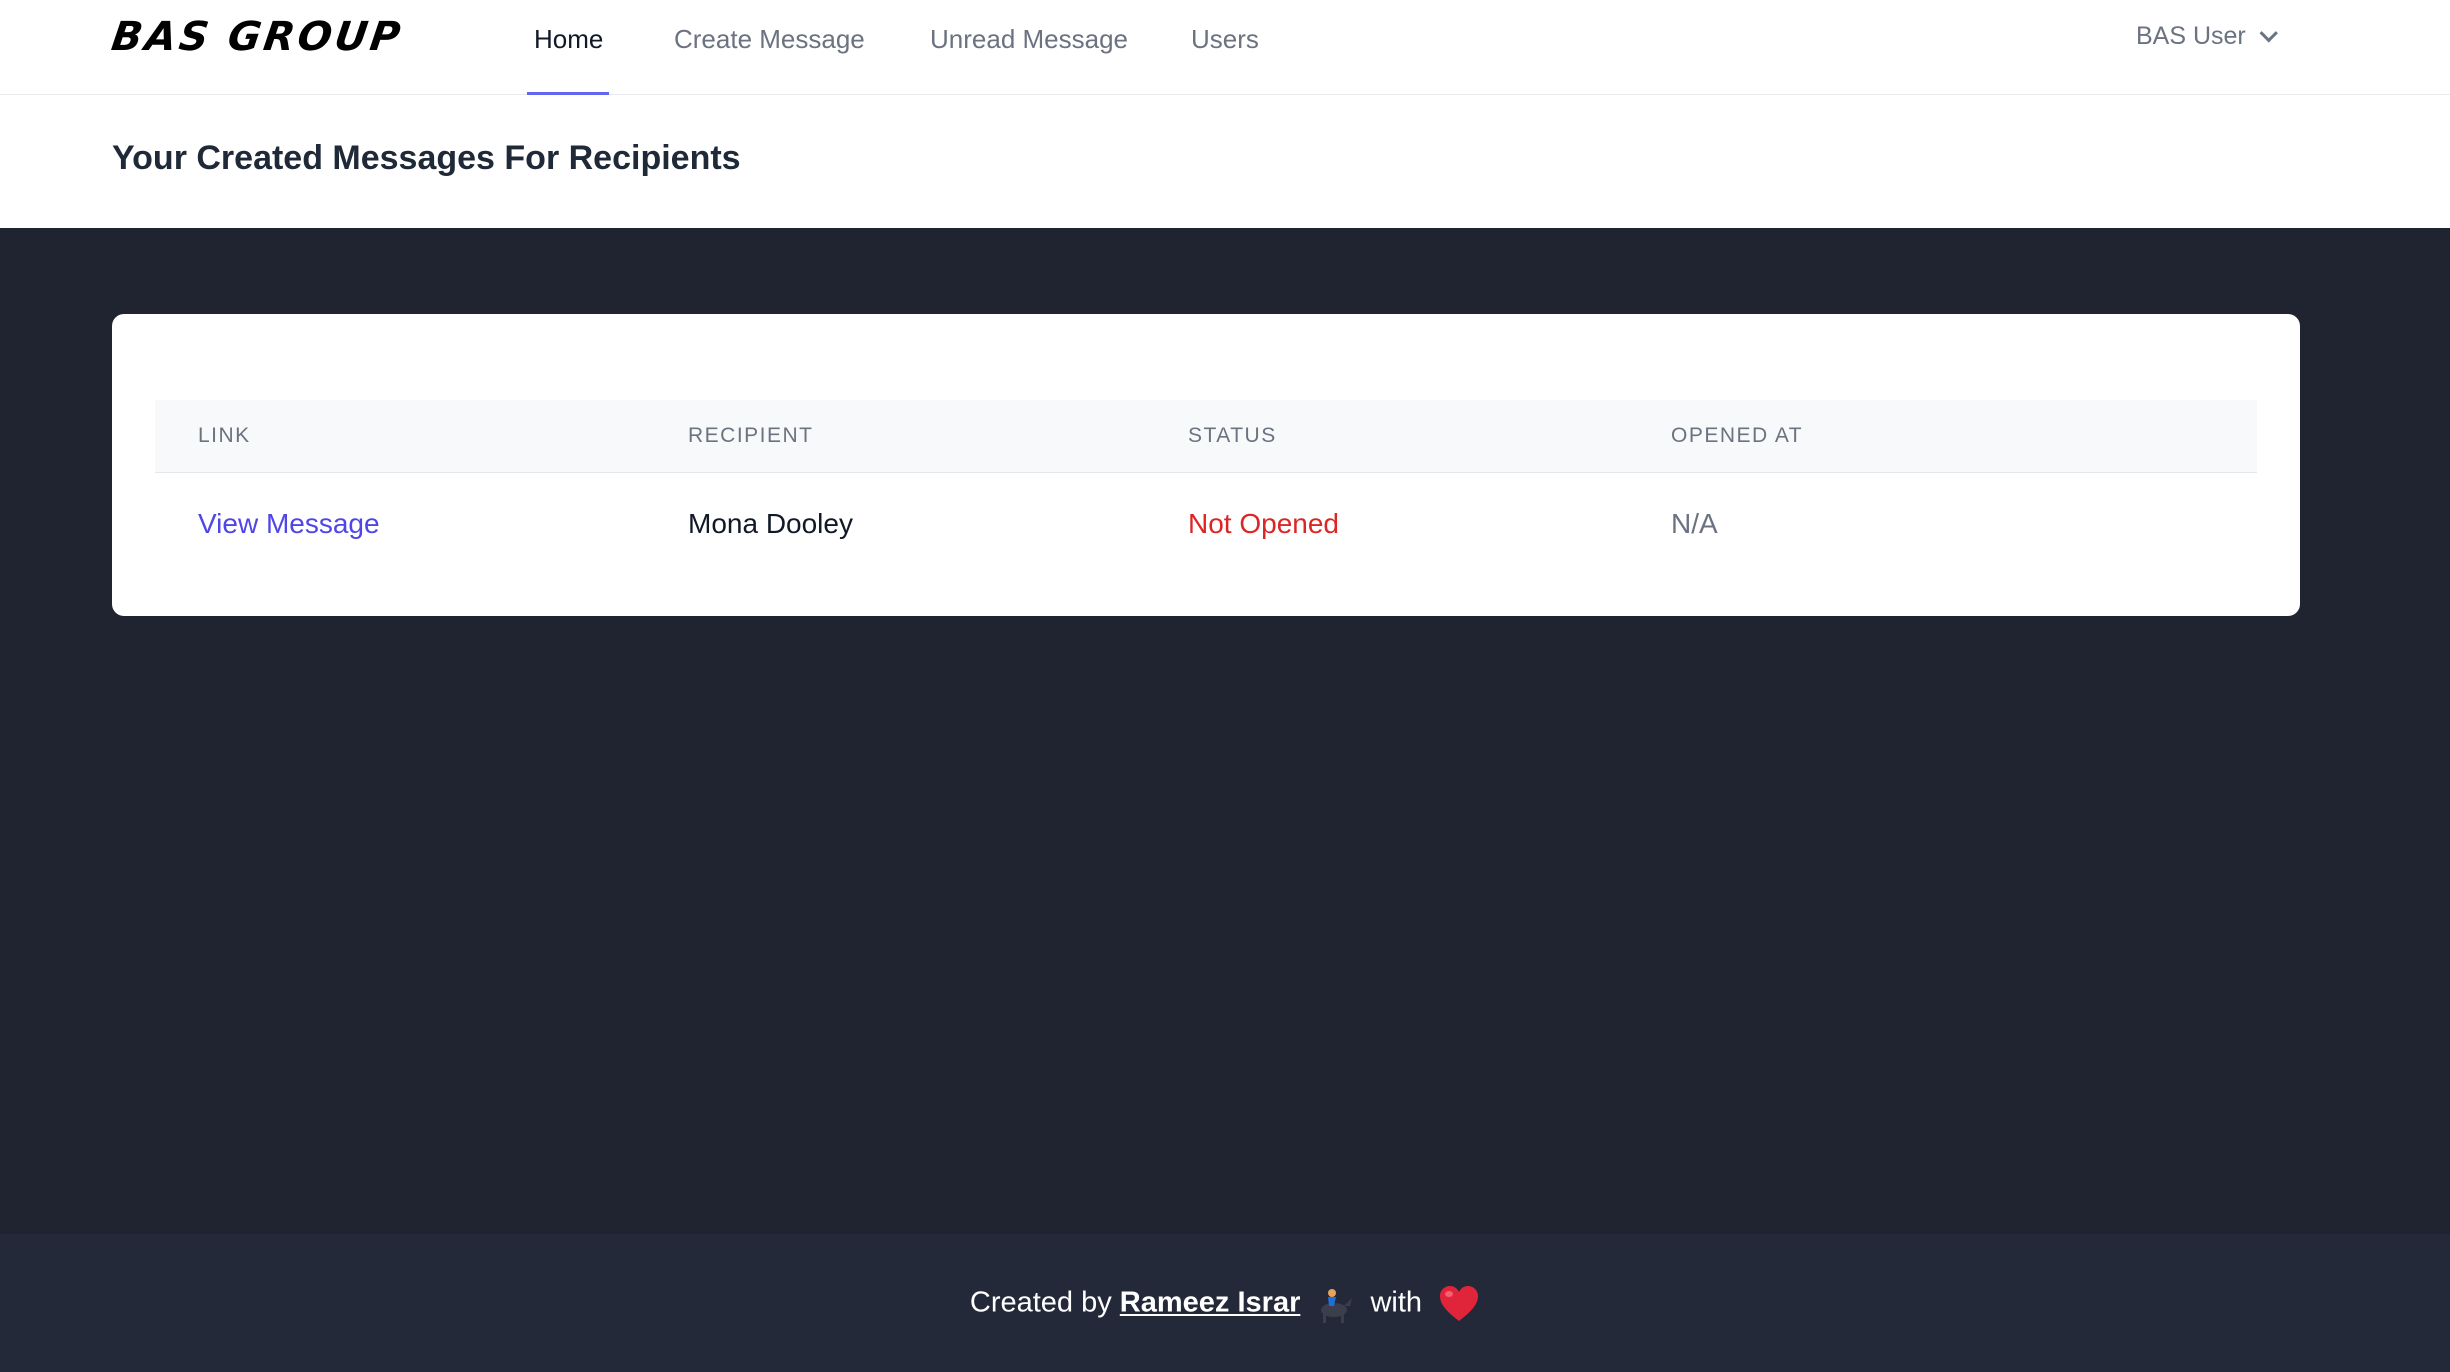  Describe the element at coordinates (1964, 436) in the screenshot. I see `column-header-opened-at: OPENED AT` at that location.